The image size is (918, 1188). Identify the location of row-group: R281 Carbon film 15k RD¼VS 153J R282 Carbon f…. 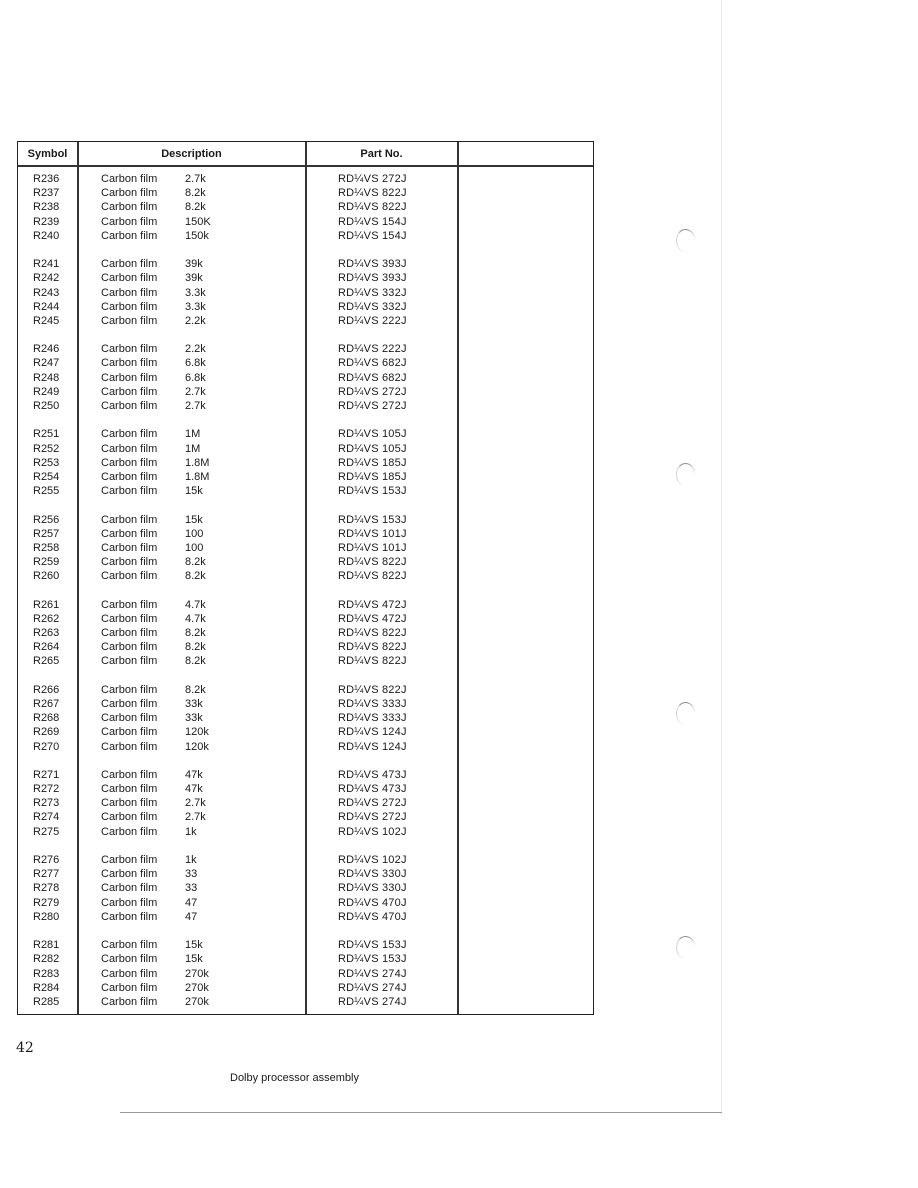
(305, 973).